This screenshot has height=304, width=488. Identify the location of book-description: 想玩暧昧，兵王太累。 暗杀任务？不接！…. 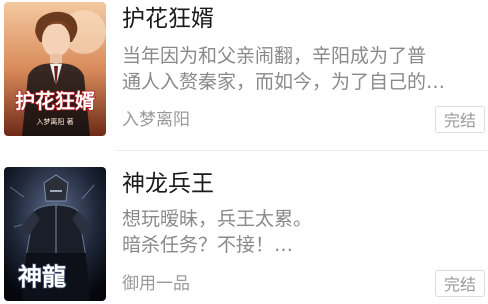
(302, 232).